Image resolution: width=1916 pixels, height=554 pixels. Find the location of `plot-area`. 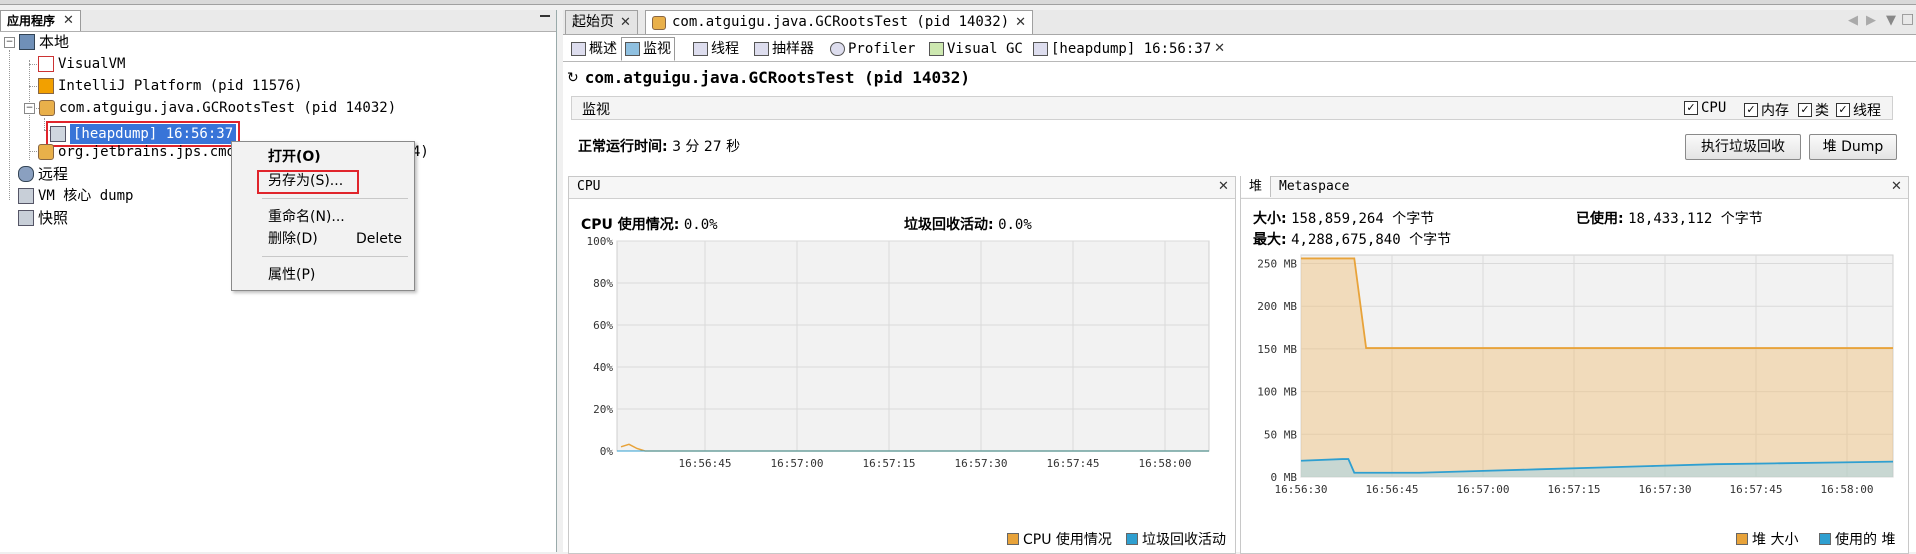

plot-area is located at coordinates (913, 346).